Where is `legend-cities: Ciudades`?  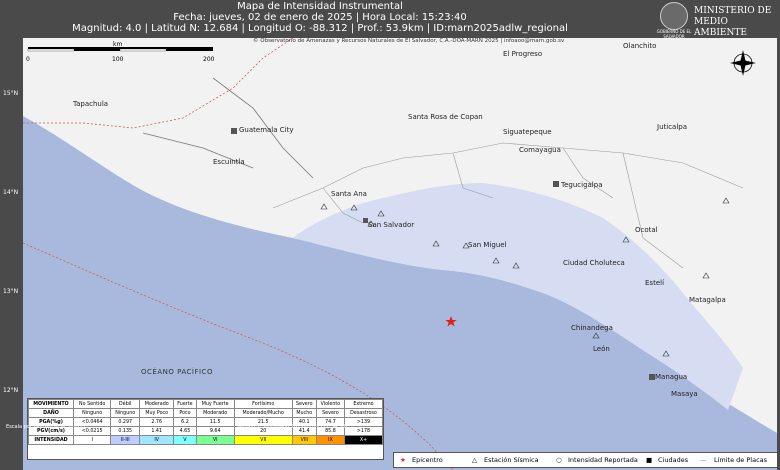 legend-cities: Ciudades is located at coordinates (673, 460).